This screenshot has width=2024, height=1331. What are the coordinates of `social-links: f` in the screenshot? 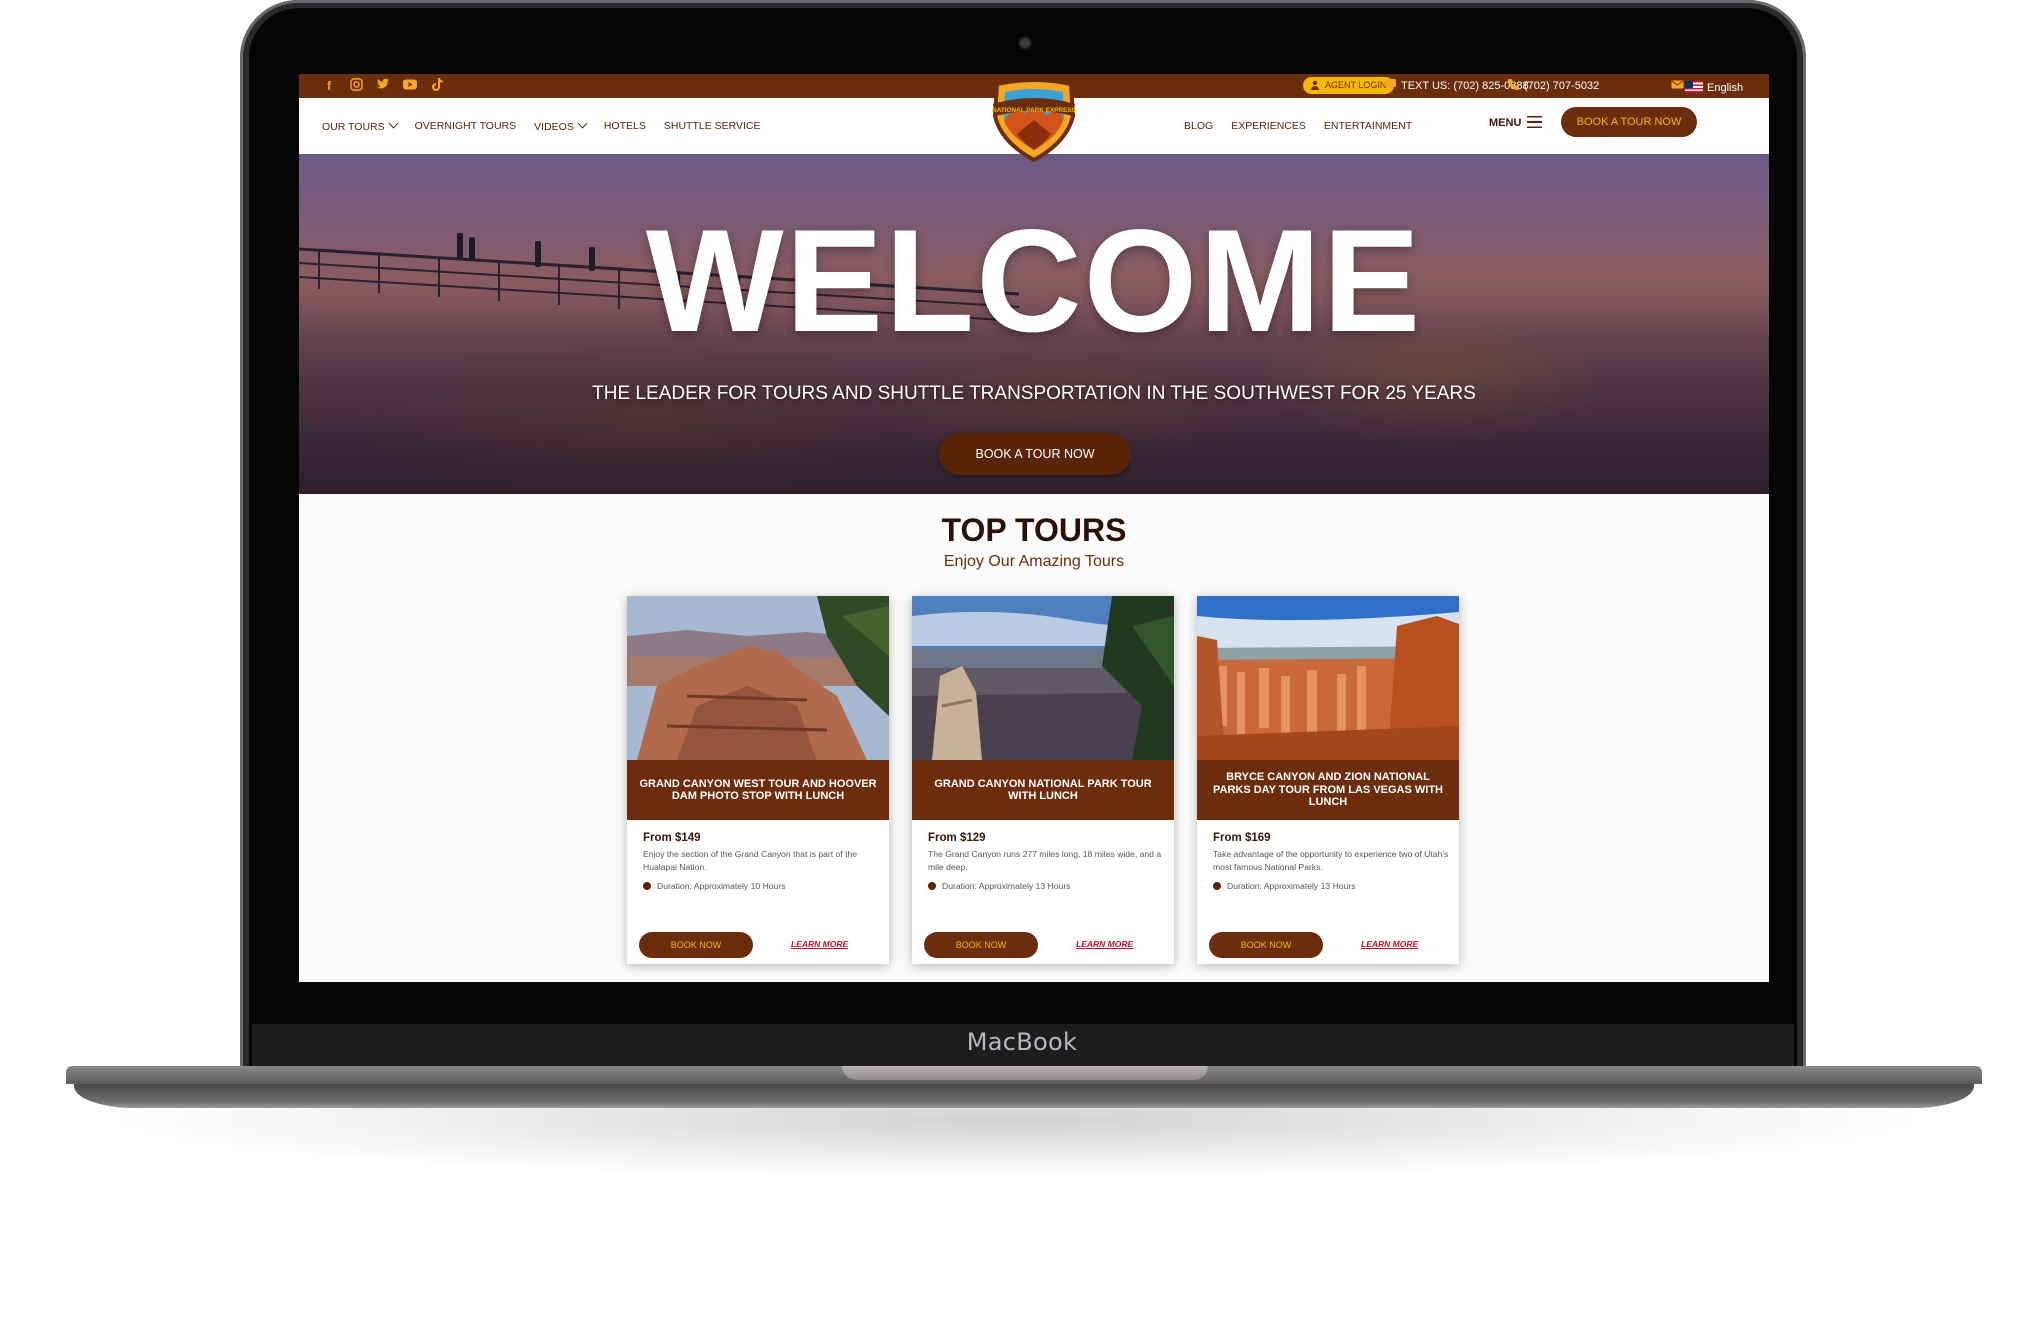 It's located at (383, 86).